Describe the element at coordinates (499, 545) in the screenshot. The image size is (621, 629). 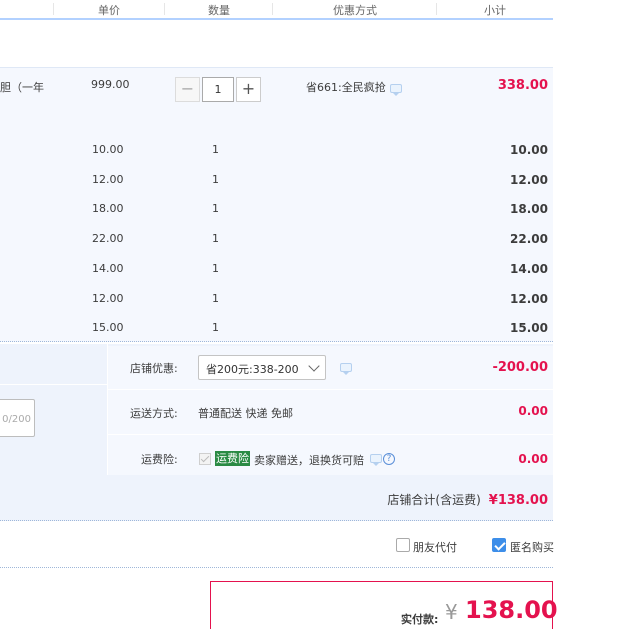
I see `anonymous-purchase-checkbox` at that location.